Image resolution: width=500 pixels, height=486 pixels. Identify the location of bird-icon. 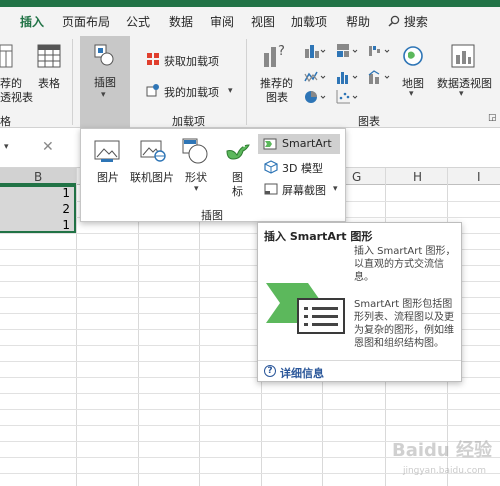
(238, 152).